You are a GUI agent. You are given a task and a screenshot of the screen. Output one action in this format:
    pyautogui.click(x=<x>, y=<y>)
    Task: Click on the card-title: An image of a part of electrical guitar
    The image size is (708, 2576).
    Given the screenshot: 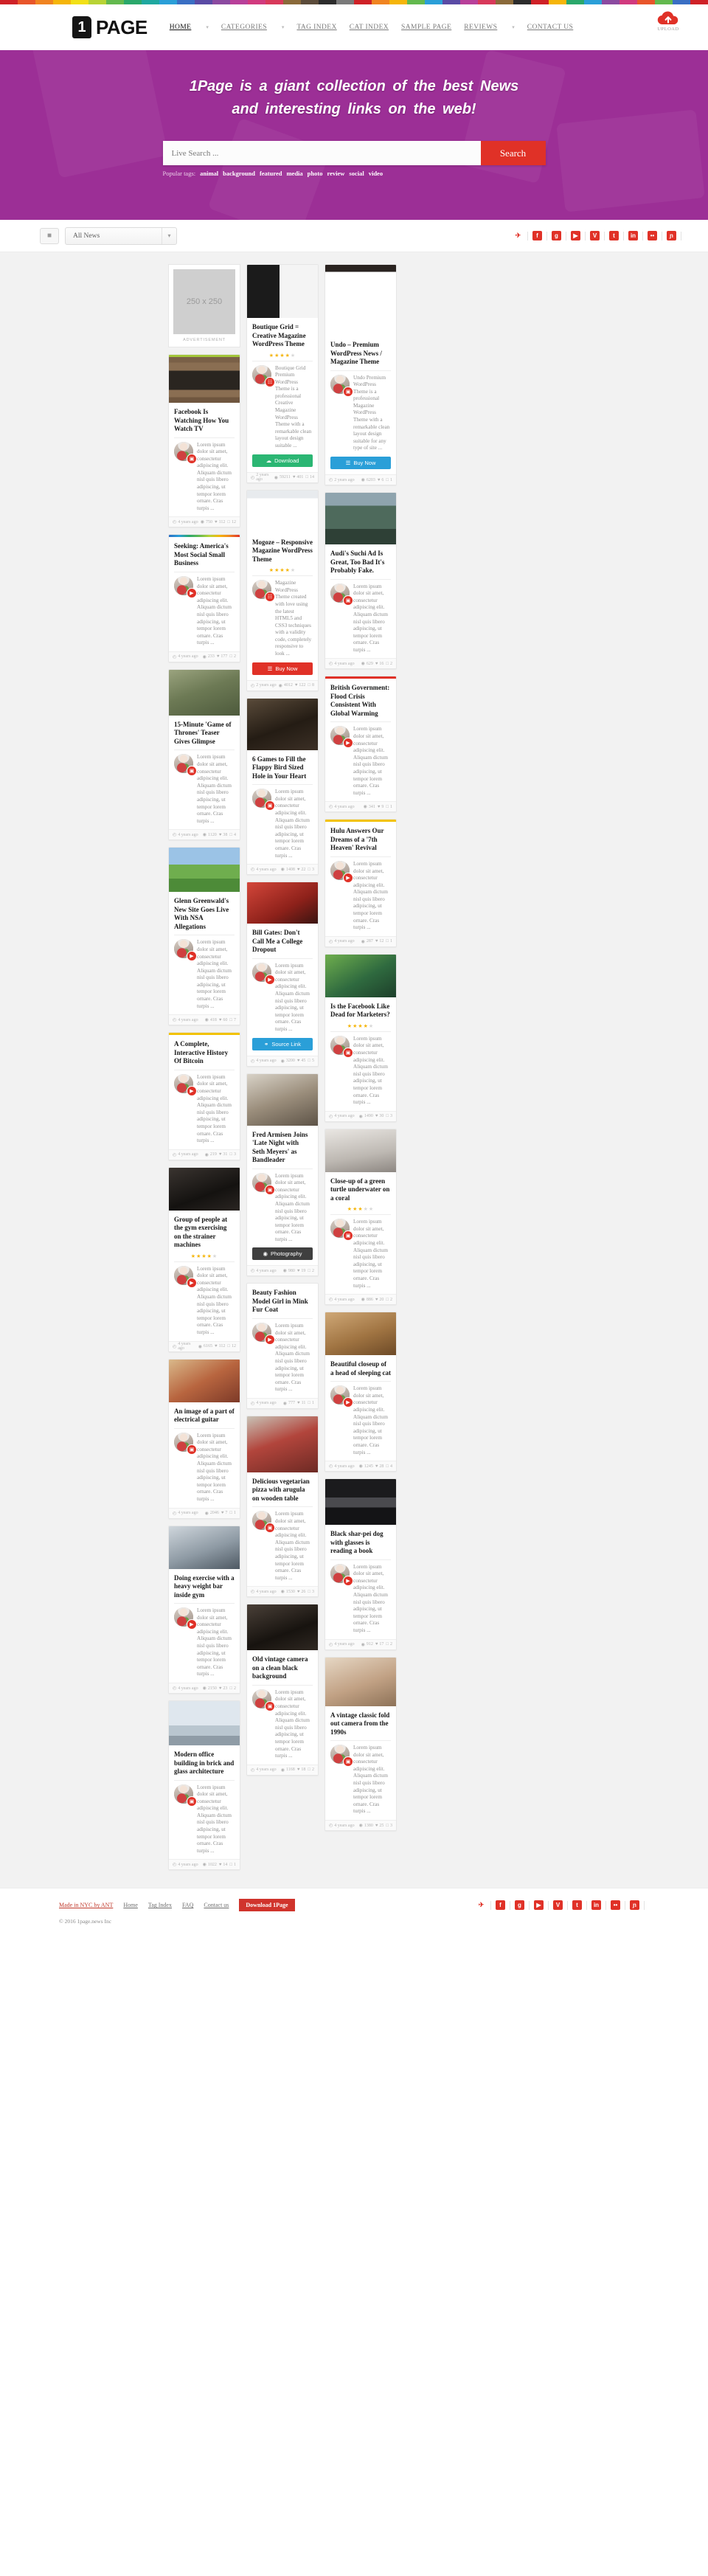 What is the action you would take?
    pyautogui.click(x=204, y=1415)
    